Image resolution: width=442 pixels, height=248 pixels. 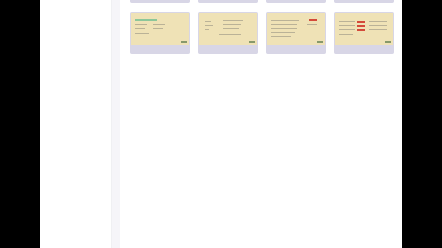 I want to click on previous-row-cards, so click(x=261, y=2).